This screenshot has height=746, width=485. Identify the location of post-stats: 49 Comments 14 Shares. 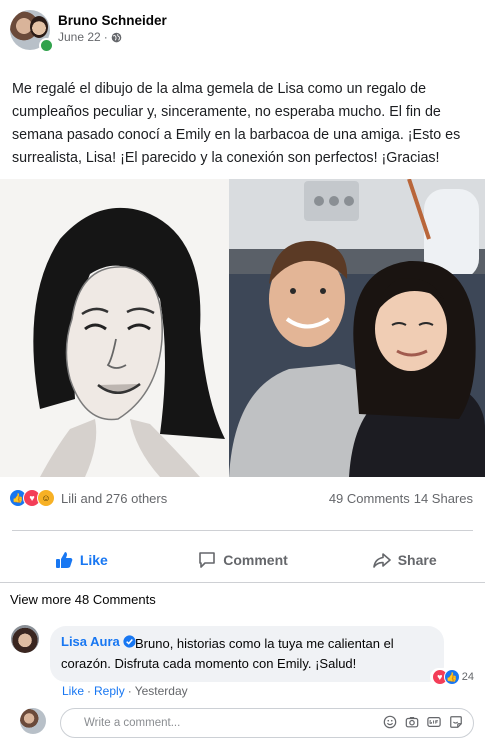
(401, 498).